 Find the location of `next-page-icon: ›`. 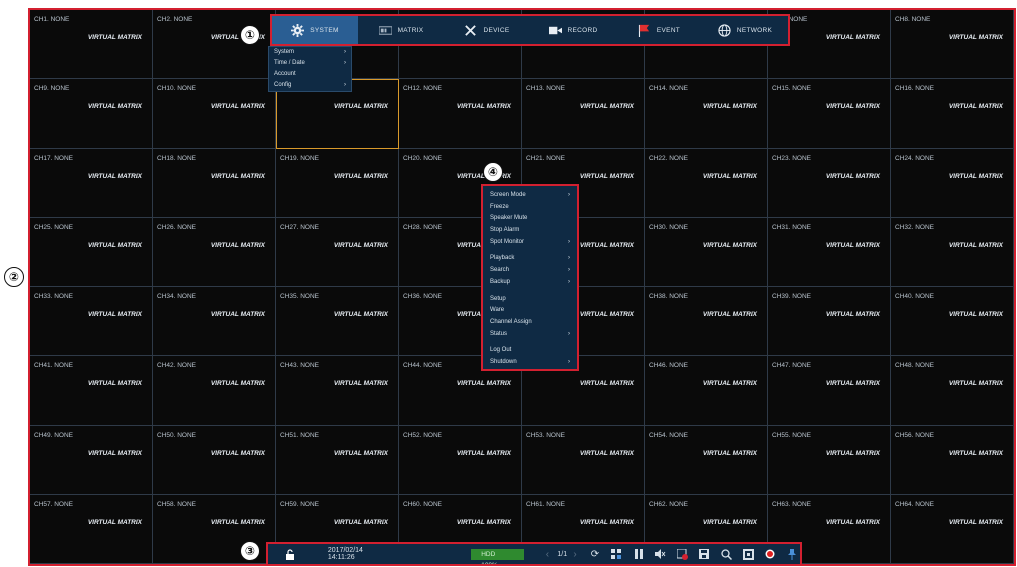

next-page-icon: › is located at coordinates (575, 554).